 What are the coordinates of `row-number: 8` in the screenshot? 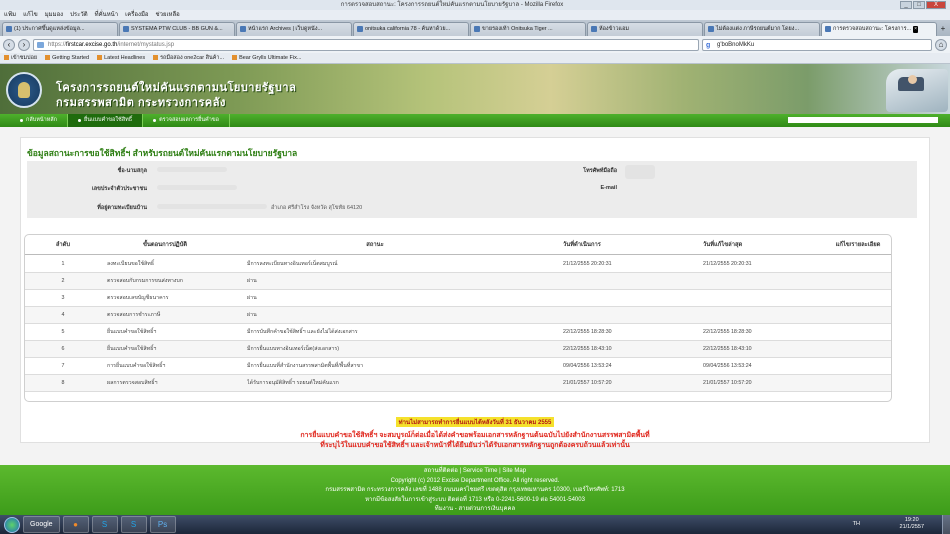 It's located at (63, 383).